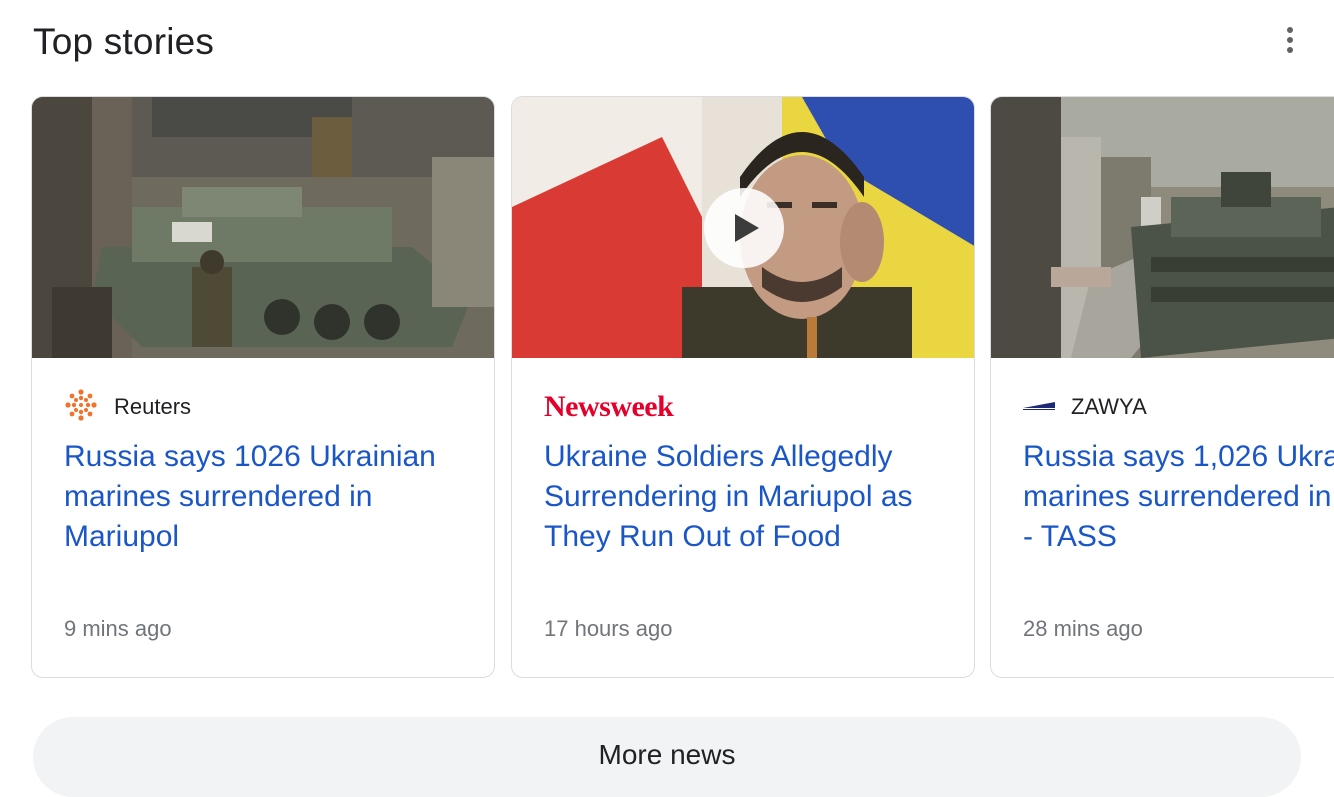  I want to click on top-stories-header: Top stories, so click(667, 45).